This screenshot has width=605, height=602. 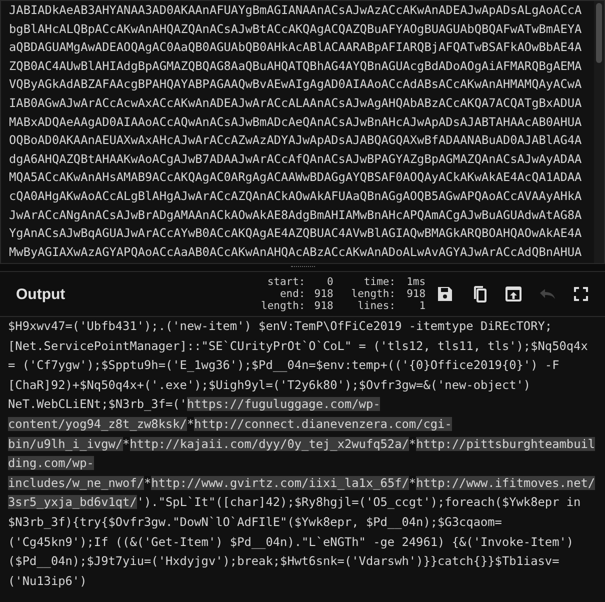 I want to click on input-text-line: dgA6AHQAZQBtAHAAKwAoACgAJwB7ADAAJwArACcAfQAnACsAJwBPAGYAZgBpAGMAZQAnACsAJwAyADAA, so click(x=296, y=159).